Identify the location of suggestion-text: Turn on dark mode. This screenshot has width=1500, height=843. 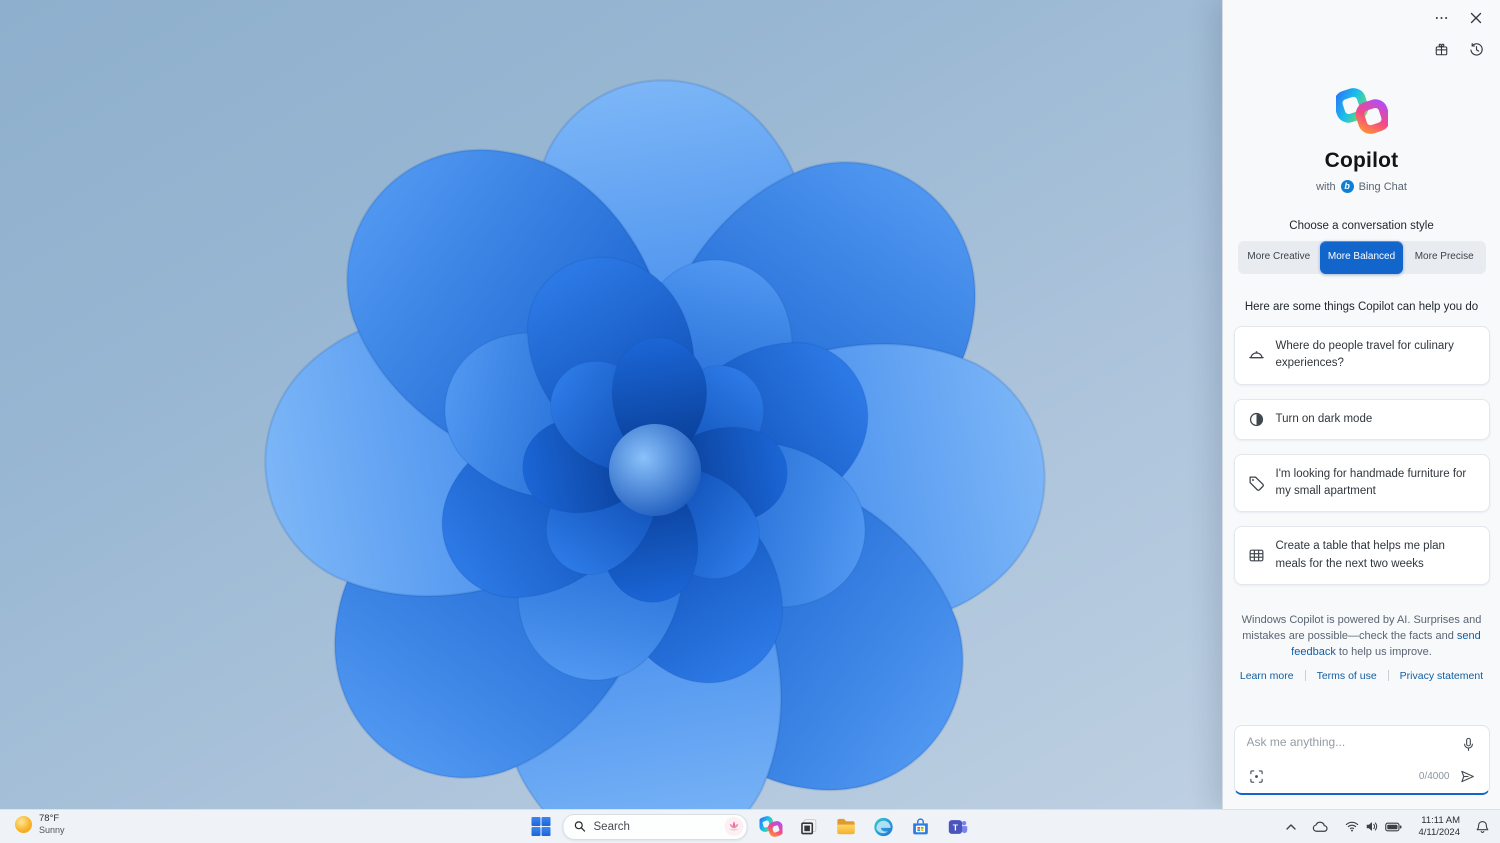
(1324, 418).